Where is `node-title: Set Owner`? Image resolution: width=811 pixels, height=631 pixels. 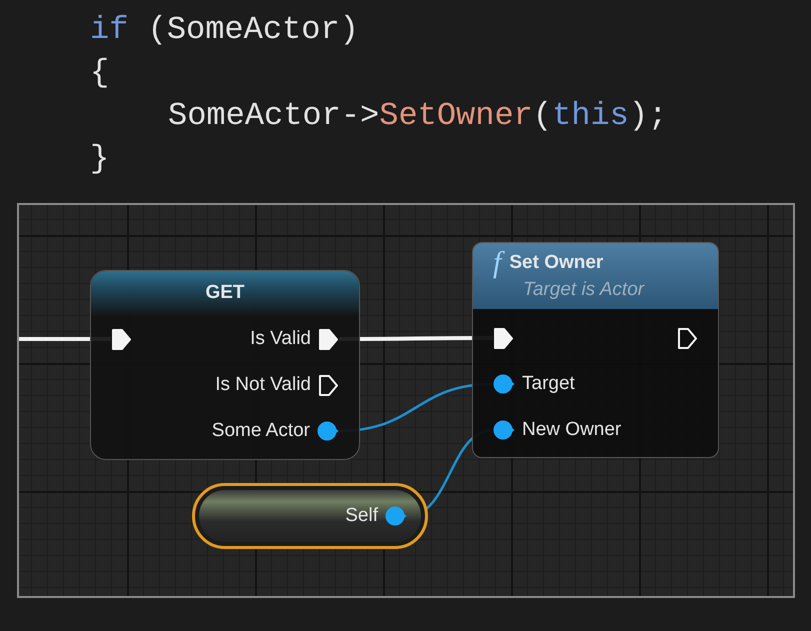
node-title: Set Owner is located at coordinates (556, 263).